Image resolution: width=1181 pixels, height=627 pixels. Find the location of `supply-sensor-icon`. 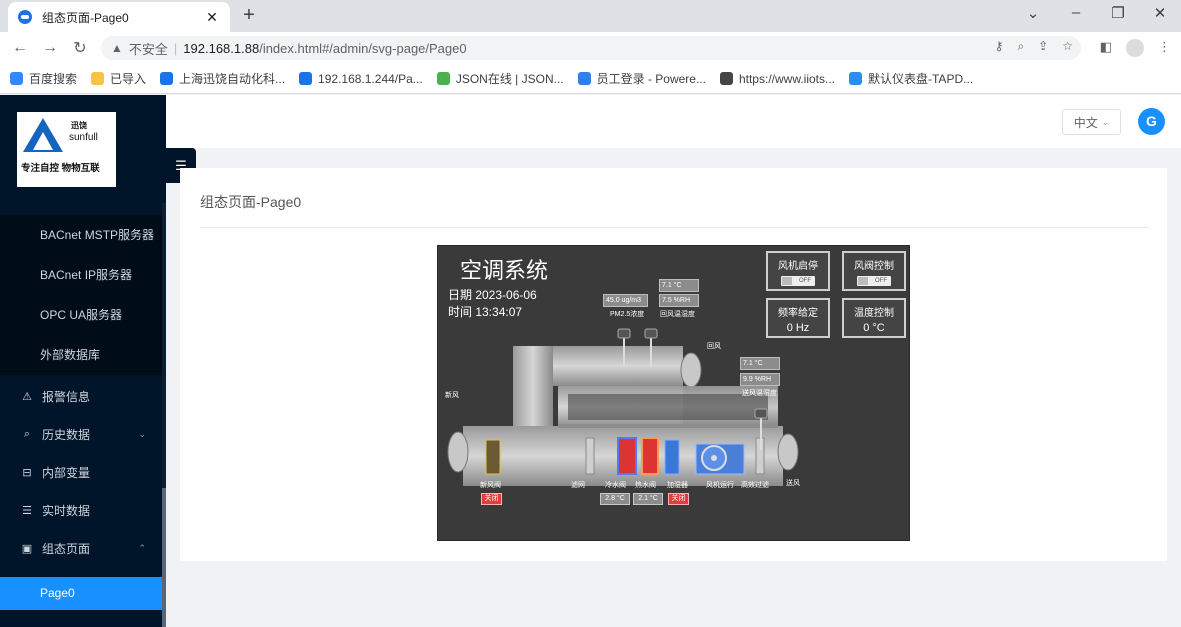

supply-sensor-icon is located at coordinates (761, 413).